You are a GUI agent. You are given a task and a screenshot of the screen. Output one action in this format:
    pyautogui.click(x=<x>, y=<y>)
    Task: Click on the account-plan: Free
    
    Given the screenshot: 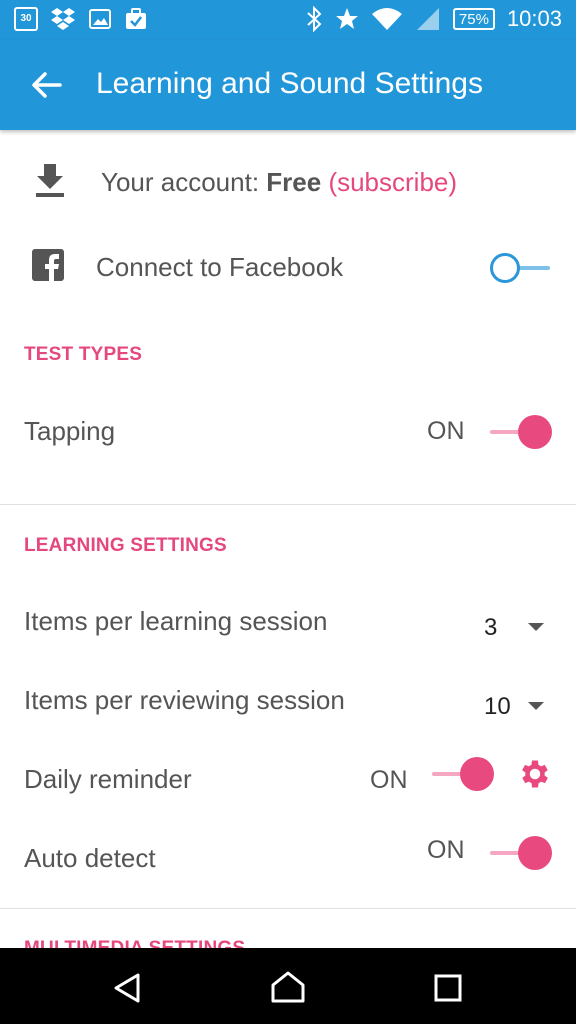 What is the action you would take?
    pyautogui.click(x=294, y=182)
    